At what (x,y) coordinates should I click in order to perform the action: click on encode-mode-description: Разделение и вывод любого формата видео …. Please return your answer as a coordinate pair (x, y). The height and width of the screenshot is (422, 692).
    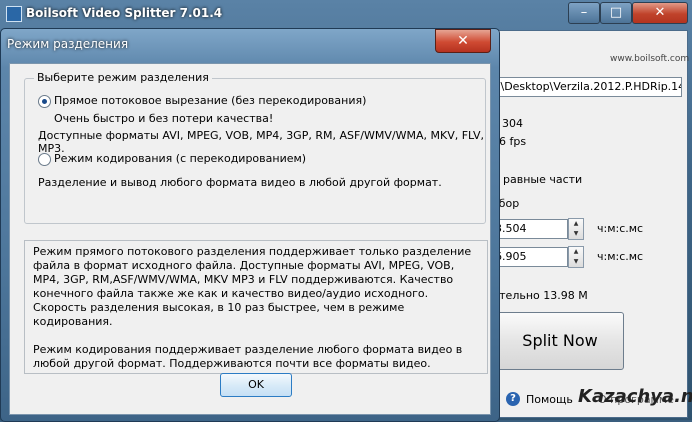
    Looking at the image, I should click on (240, 182).